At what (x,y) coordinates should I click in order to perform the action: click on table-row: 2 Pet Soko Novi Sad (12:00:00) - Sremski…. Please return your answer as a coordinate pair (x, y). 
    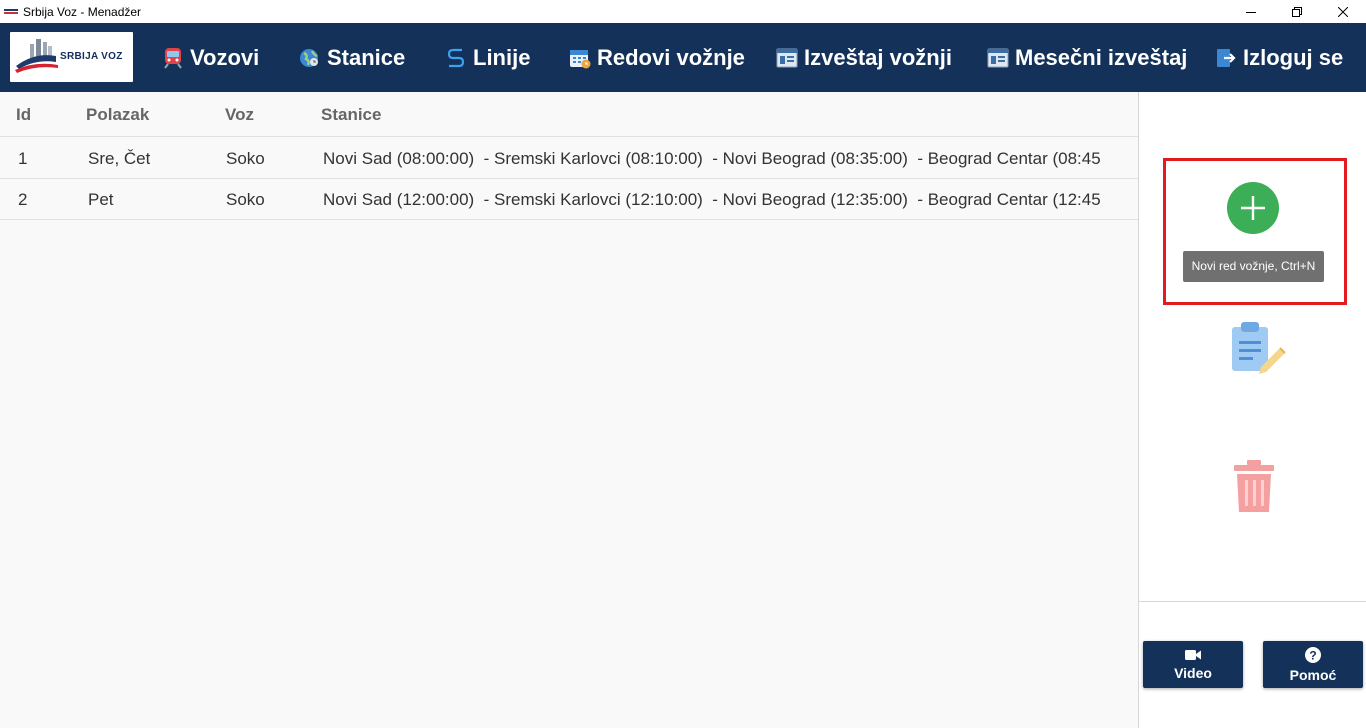
    Looking at the image, I should click on (569, 199).